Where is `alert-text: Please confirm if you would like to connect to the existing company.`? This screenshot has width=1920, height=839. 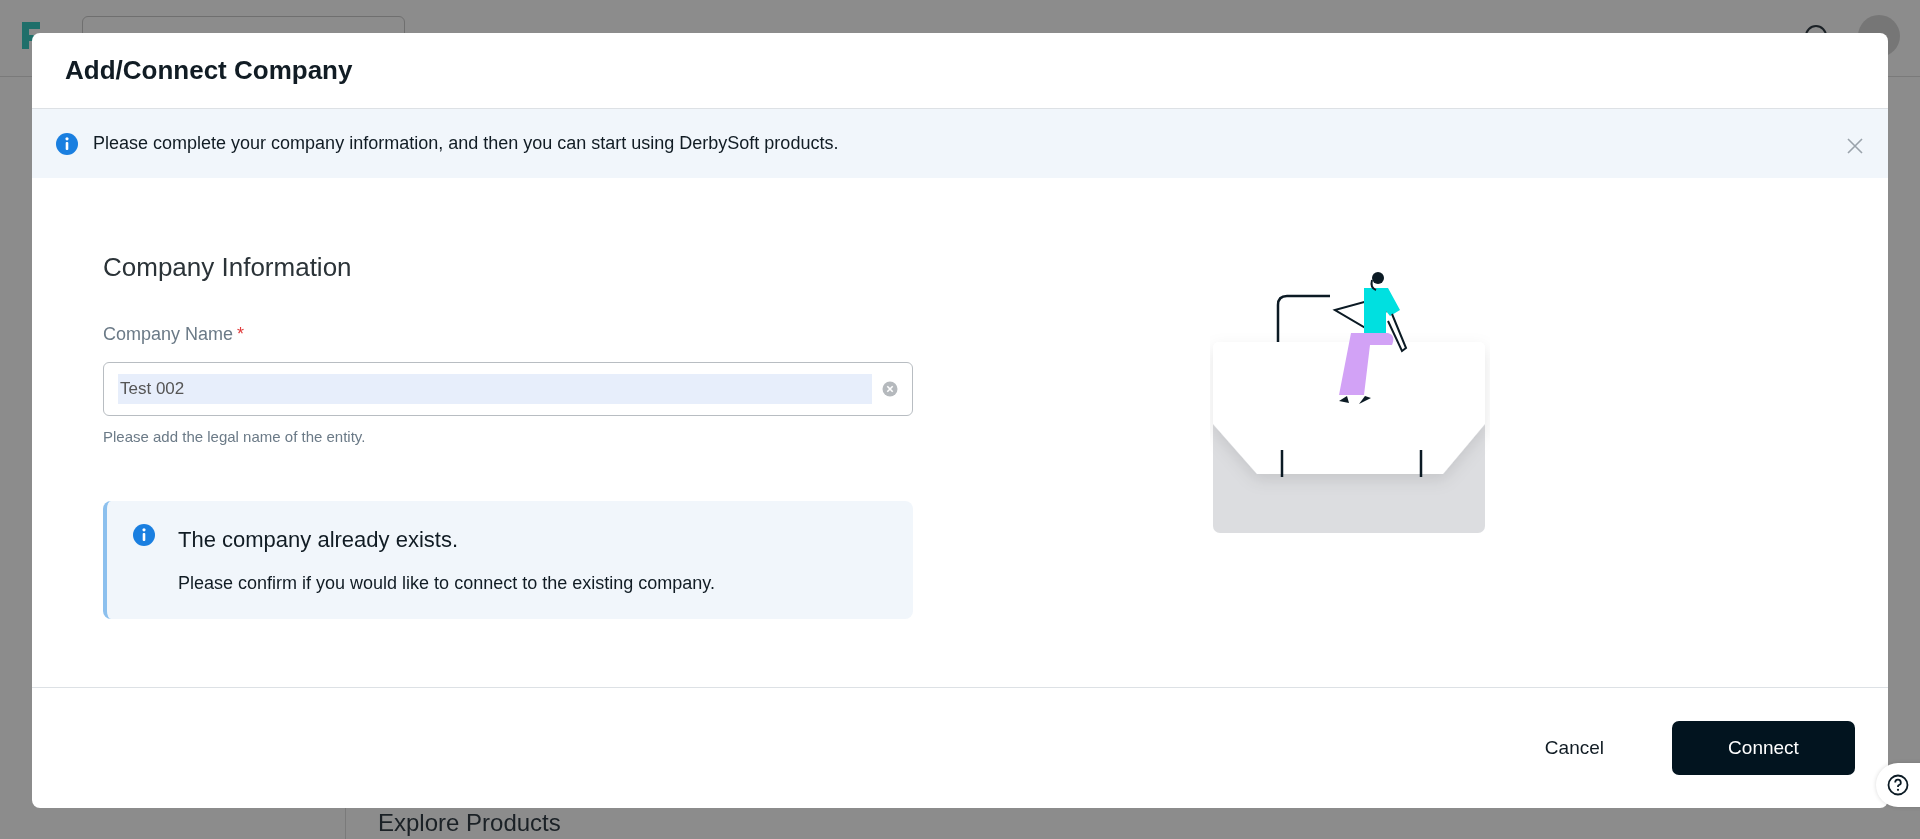
alert-text: Please confirm if you would like to connect to the existing company. is located at coordinates (446, 583).